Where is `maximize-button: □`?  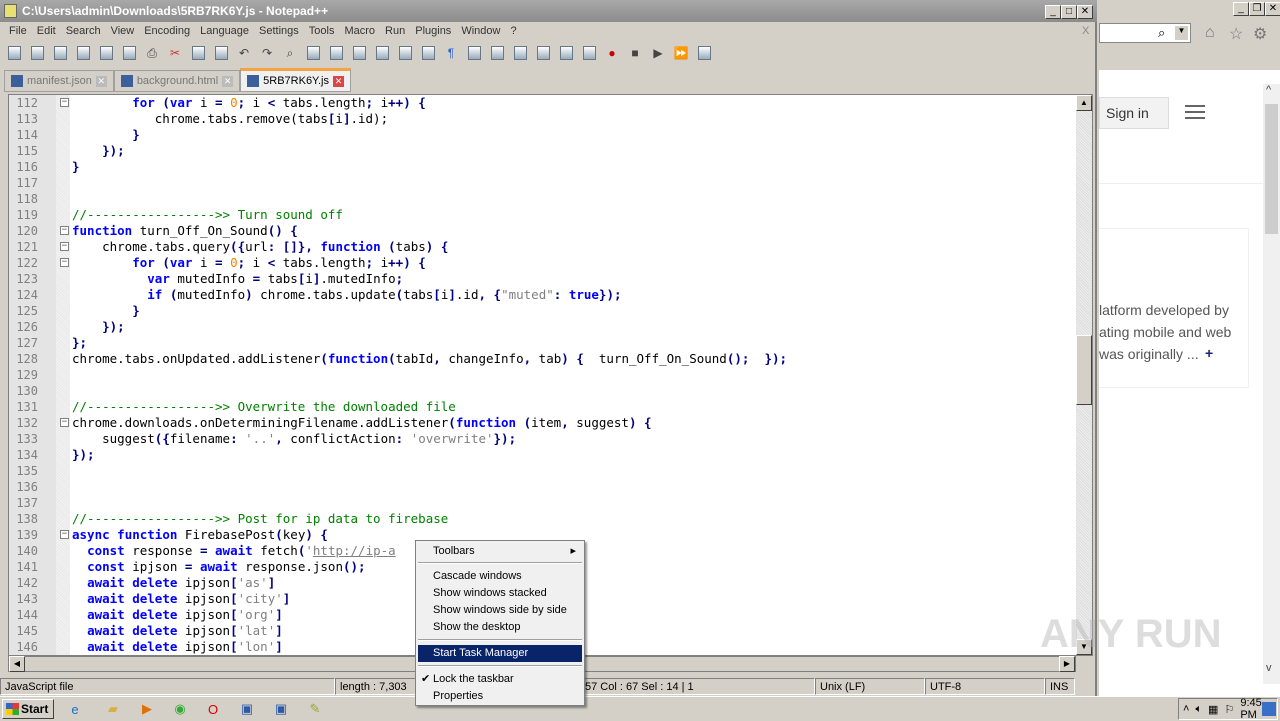
maximize-button: □ is located at coordinates (1069, 12).